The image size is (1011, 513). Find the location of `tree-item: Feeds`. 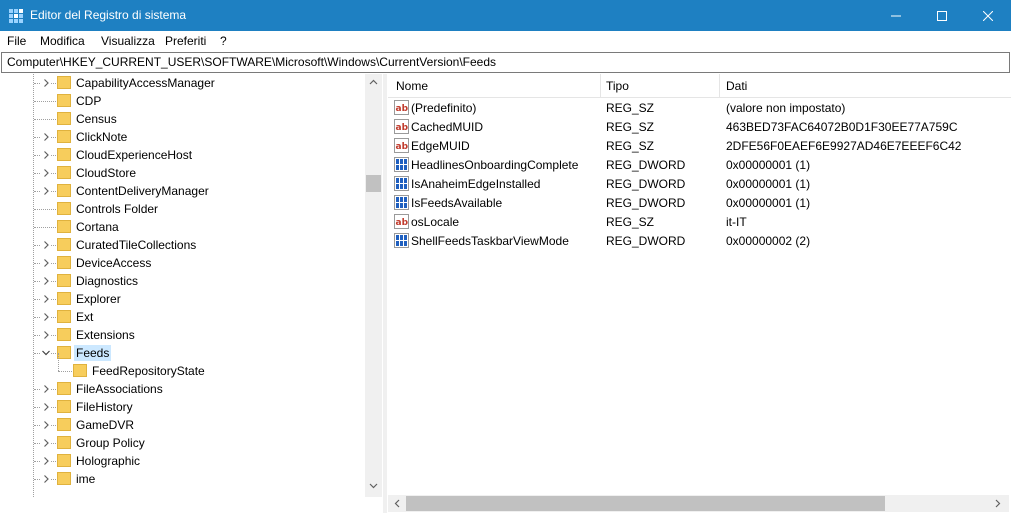

tree-item: Feeds is located at coordinates (182, 353).